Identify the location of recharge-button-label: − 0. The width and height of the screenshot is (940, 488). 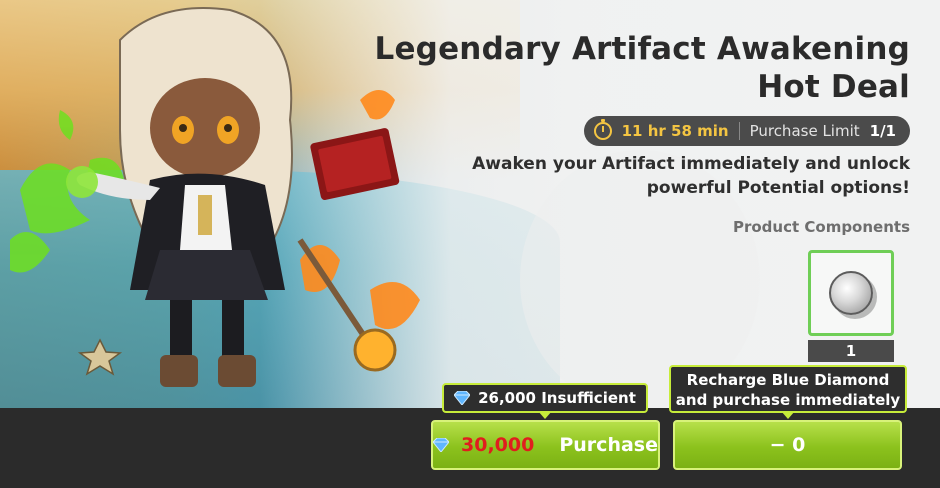
(787, 445).